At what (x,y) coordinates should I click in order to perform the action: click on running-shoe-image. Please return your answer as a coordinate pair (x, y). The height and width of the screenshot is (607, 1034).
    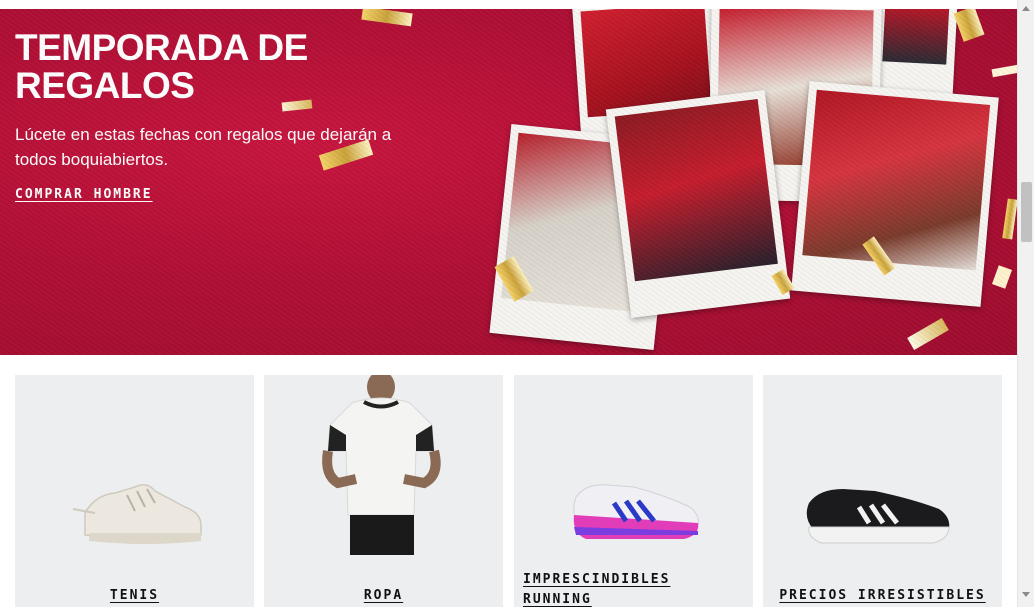
    Looking at the image, I should click on (636, 511).